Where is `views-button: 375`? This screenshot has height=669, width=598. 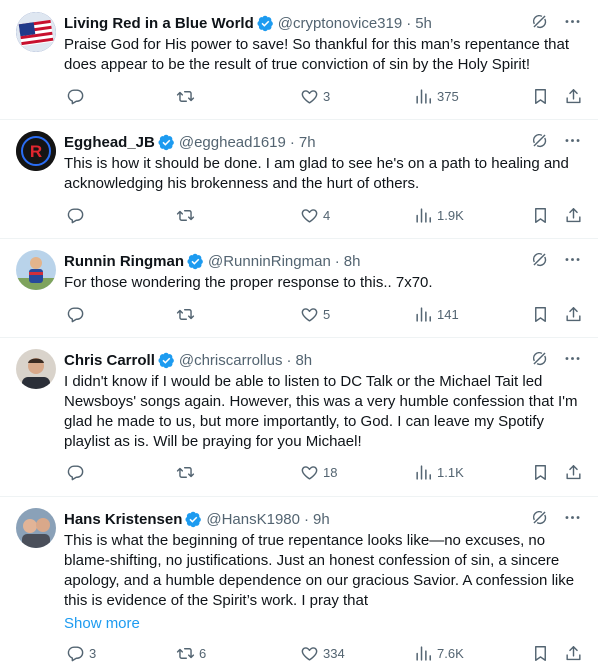
views-button: 375 is located at coordinates (436, 96).